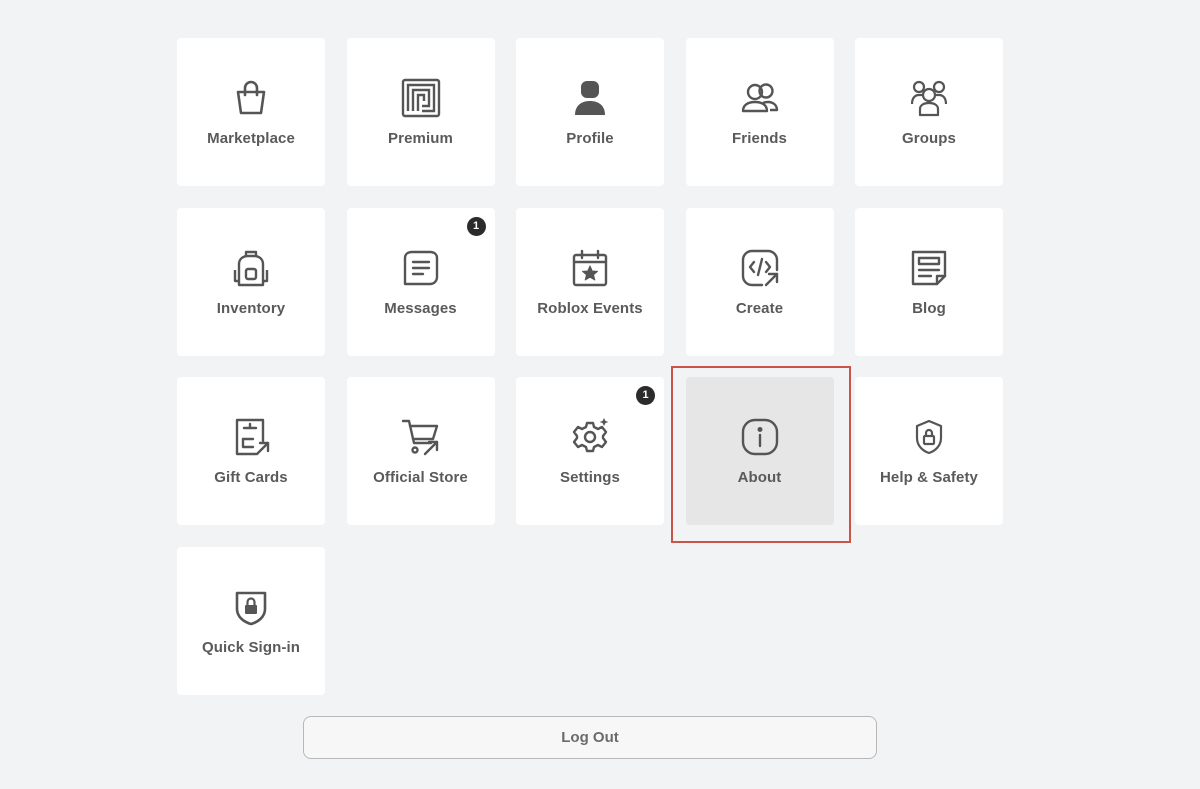 The image size is (1200, 789). What do you see at coordinates (590, 437) in the screenshot?
I see `gear-icon` at bounding box center [590, 437].